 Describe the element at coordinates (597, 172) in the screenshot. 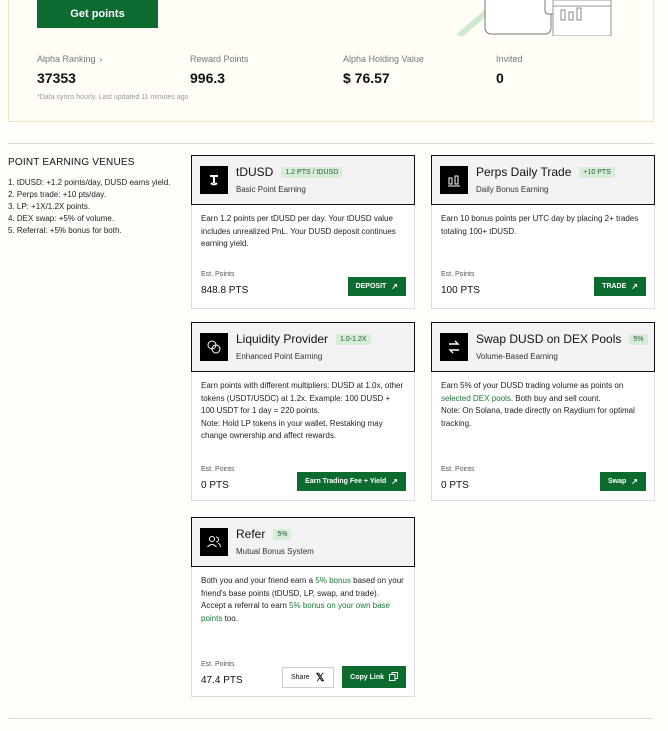

I see `card-tag: +10 PTS` at that location.